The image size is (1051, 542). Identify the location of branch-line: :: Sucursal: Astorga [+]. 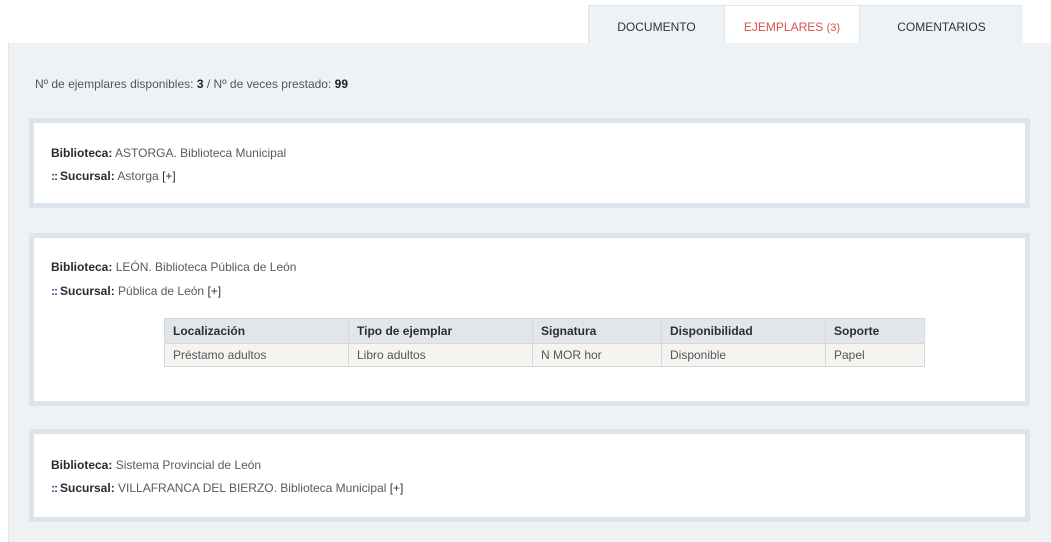
(113, 176).